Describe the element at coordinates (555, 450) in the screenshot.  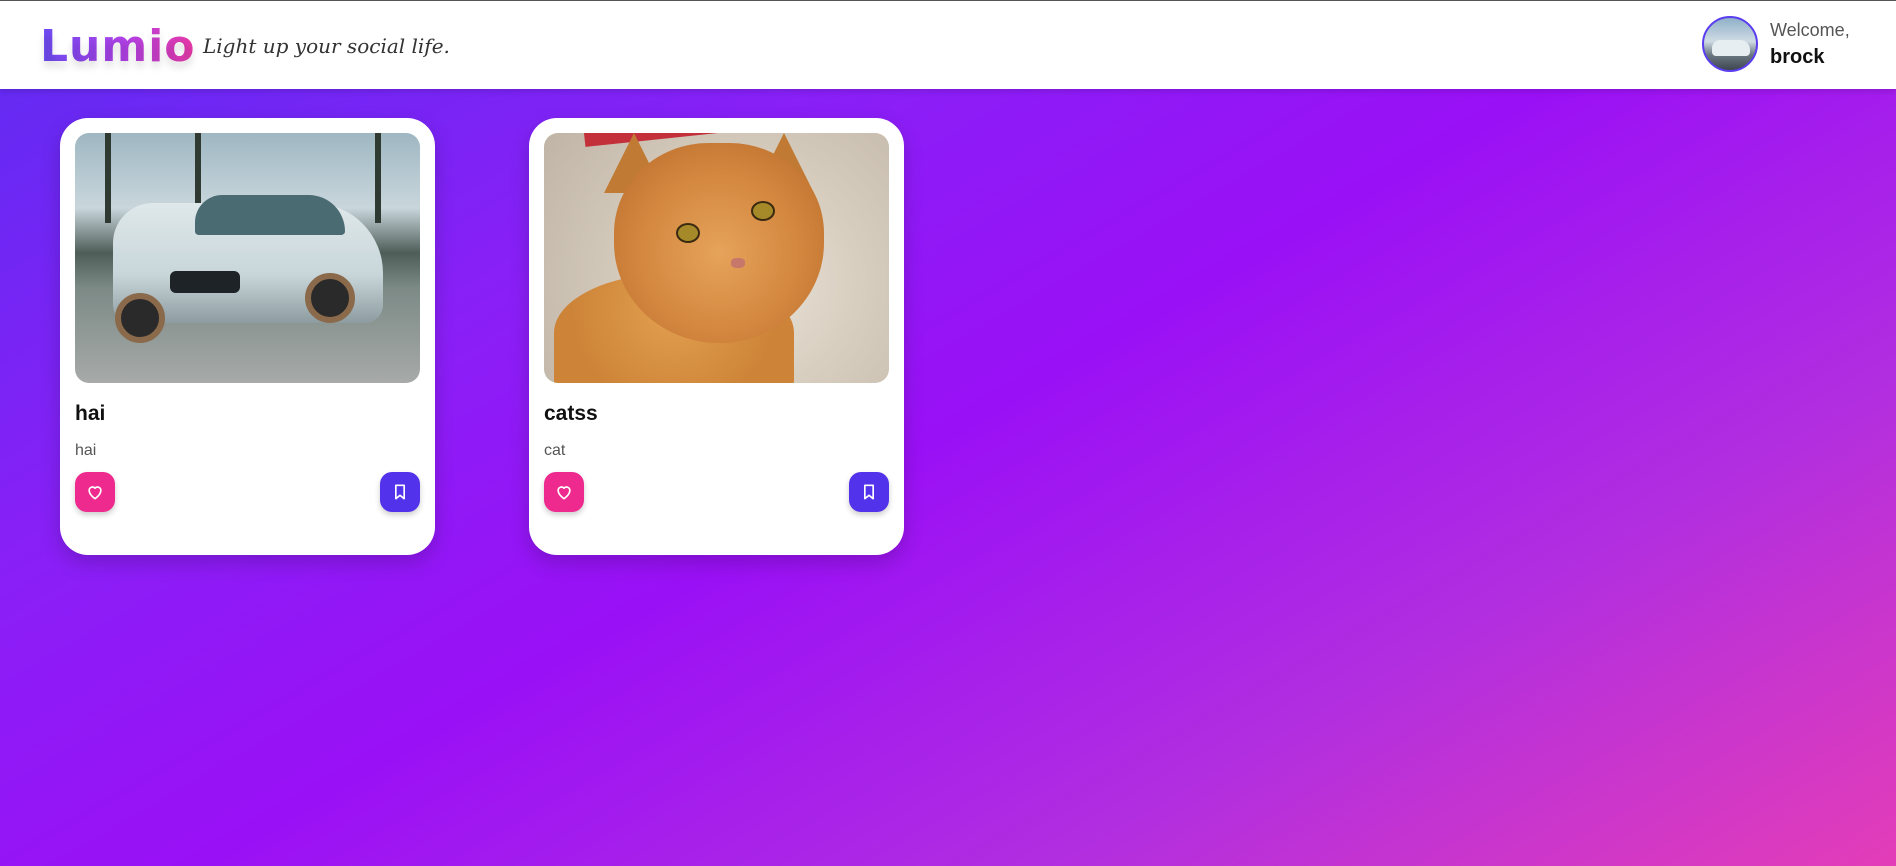
I see `post-description: cat` at that location.